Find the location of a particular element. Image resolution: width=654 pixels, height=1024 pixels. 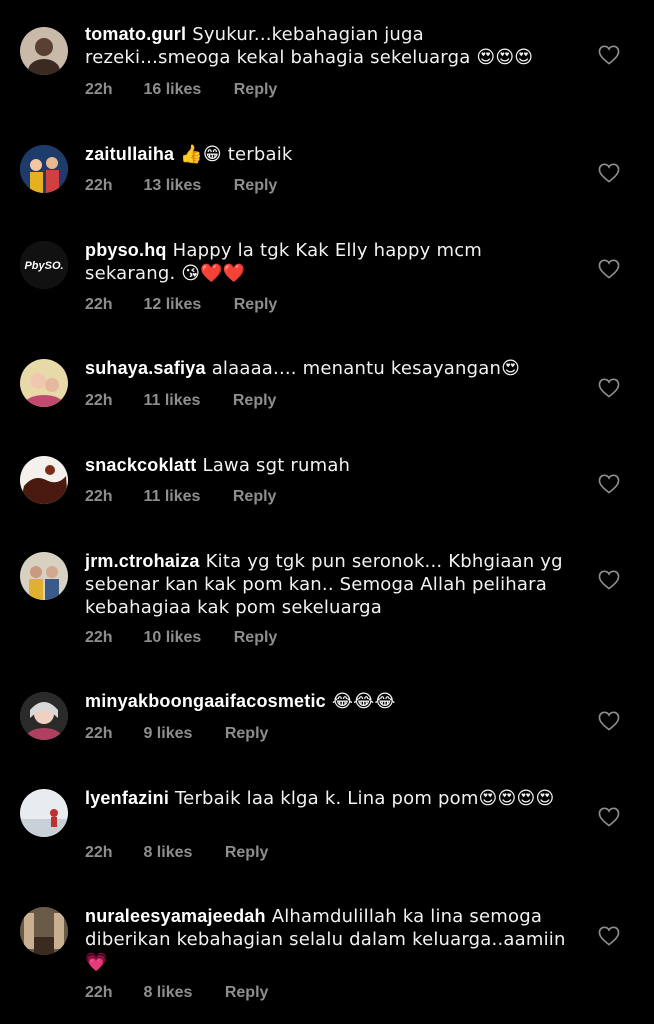

comment-likes: 13 likes is located at coordinates (172, 186).